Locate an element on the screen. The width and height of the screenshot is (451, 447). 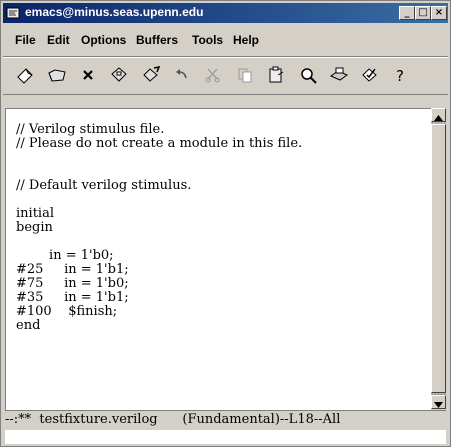
code-line: // Verilog stimulus file. is located at coordinates (90, 129).